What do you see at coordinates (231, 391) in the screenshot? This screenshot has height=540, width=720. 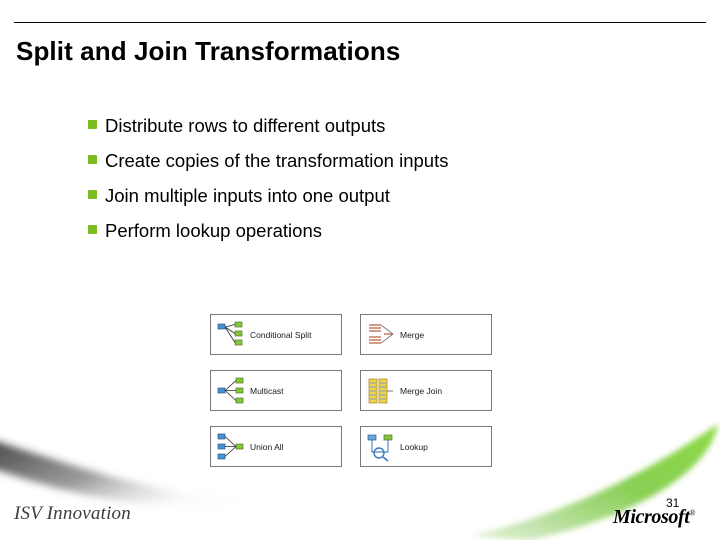 I see `multicast-icon` at bounding box center [231, 391].